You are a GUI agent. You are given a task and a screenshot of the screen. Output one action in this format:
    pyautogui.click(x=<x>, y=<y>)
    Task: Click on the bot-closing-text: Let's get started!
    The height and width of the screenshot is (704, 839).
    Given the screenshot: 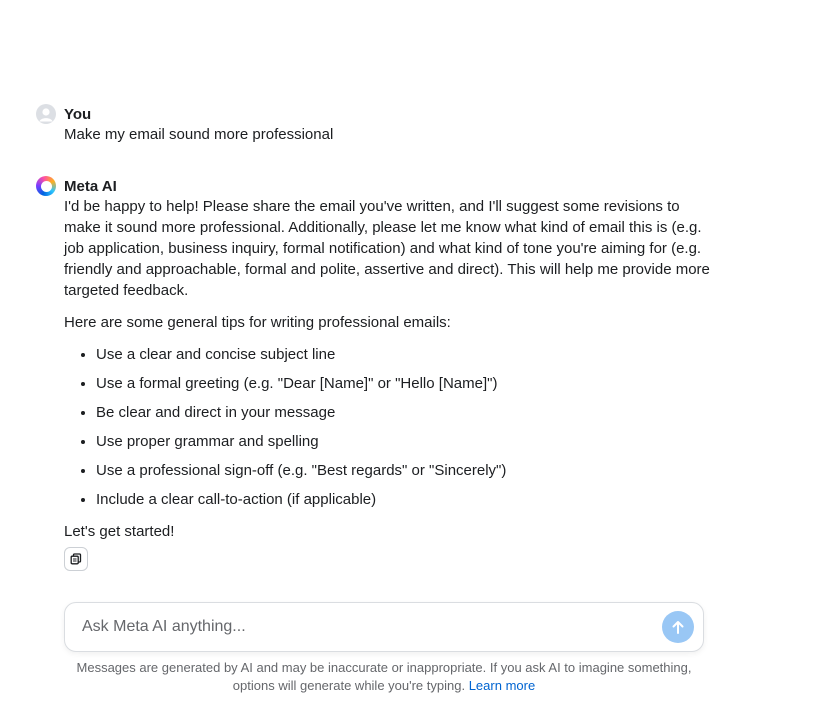 What is the action you would take?
    pyautogui.click(x=119, y=531)
    